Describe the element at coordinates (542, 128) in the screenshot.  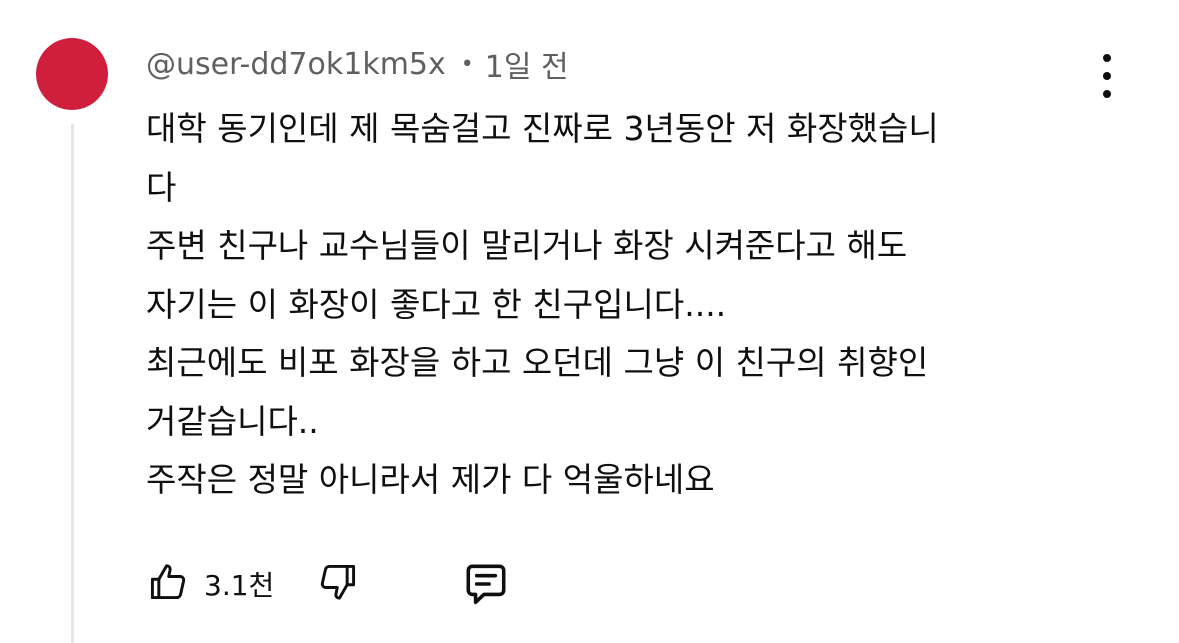
I see `comment-line: 대학 동기인데 제 목숨걸고 진짜로 3년동안 저 화장했습니` at that location.